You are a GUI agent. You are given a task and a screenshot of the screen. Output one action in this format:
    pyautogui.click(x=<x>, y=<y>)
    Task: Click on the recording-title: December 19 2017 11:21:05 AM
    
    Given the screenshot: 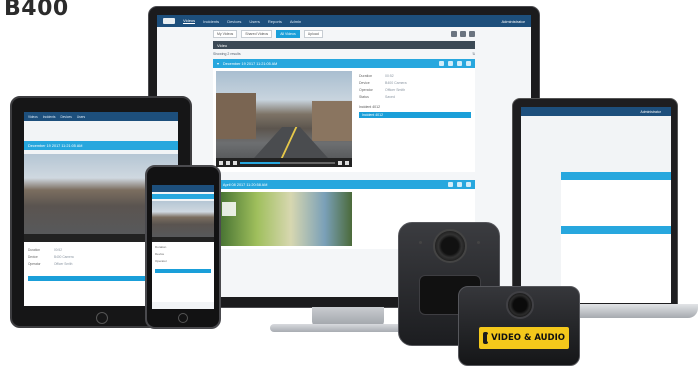 What is the action you would take?
    pyautogui.click(x=250, y=63)
    